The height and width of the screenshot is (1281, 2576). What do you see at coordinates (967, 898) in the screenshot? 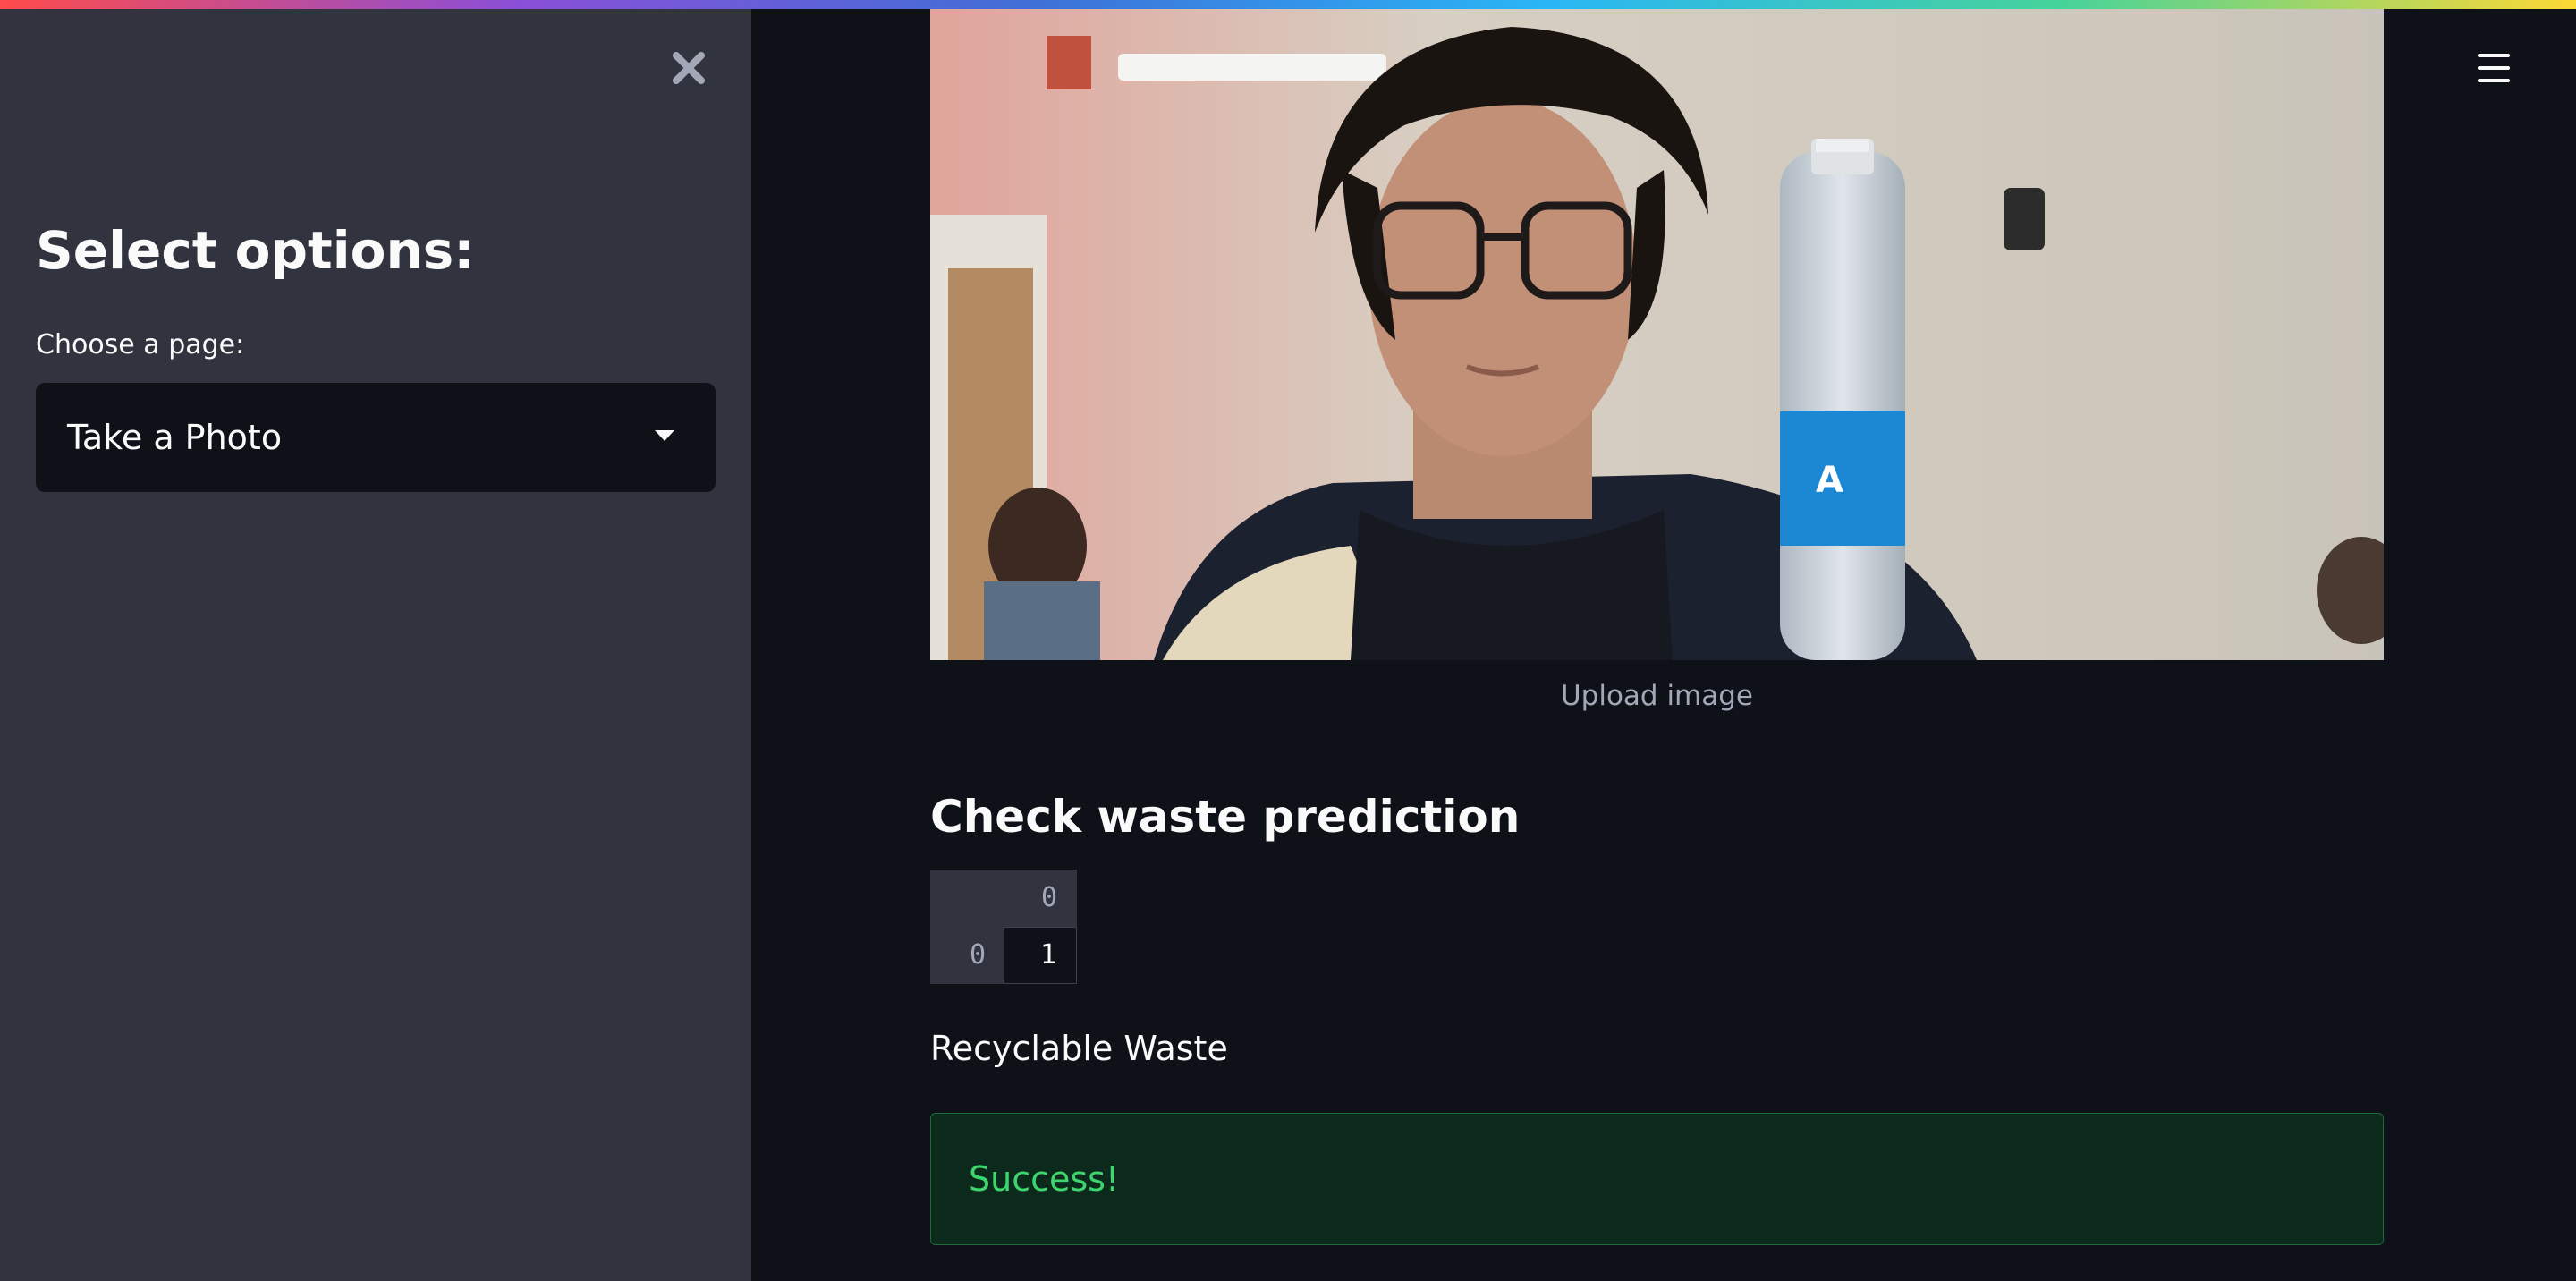
I see `dataframe-corner` at bounding box center [967, 898].